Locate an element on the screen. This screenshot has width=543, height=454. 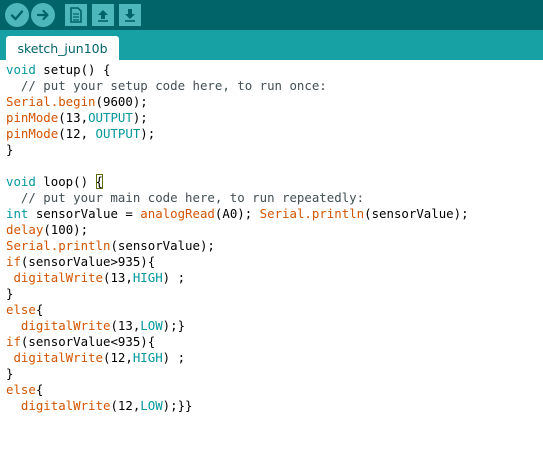
code-token: (sensorValue>935){ is located at coordinates (88, 261).